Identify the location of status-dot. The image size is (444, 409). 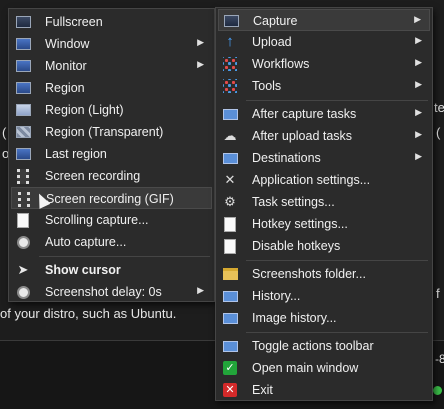
(437, 390).